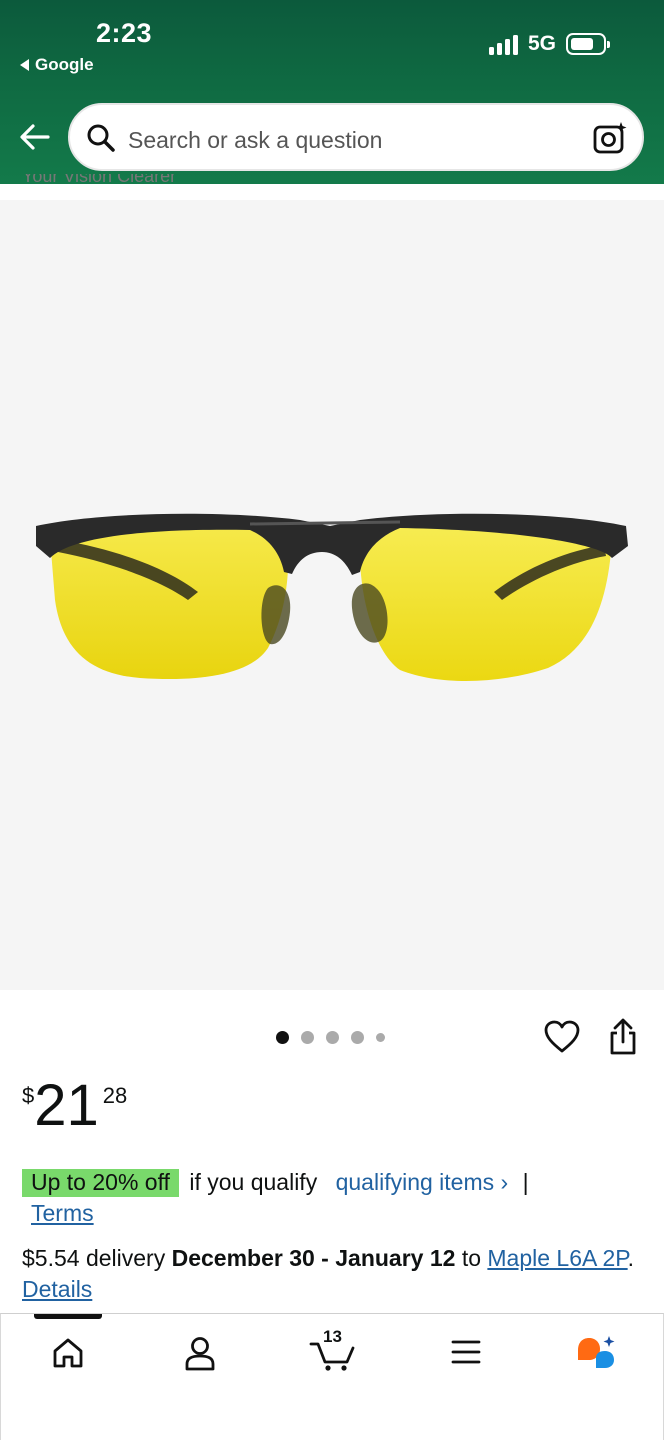 This screenshot has width=664, height=1440. Describe the element at coordinates (68, 1316) in the screenshot. I see `active-tab-indicator` at that location.